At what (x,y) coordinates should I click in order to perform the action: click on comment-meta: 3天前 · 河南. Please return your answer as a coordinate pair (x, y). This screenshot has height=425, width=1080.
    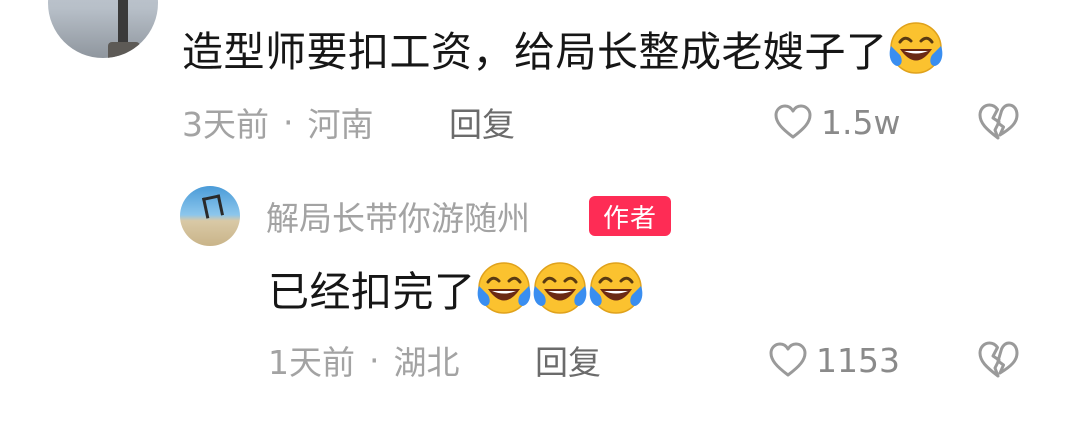
    Looking at the image, I should click on (278, 122).